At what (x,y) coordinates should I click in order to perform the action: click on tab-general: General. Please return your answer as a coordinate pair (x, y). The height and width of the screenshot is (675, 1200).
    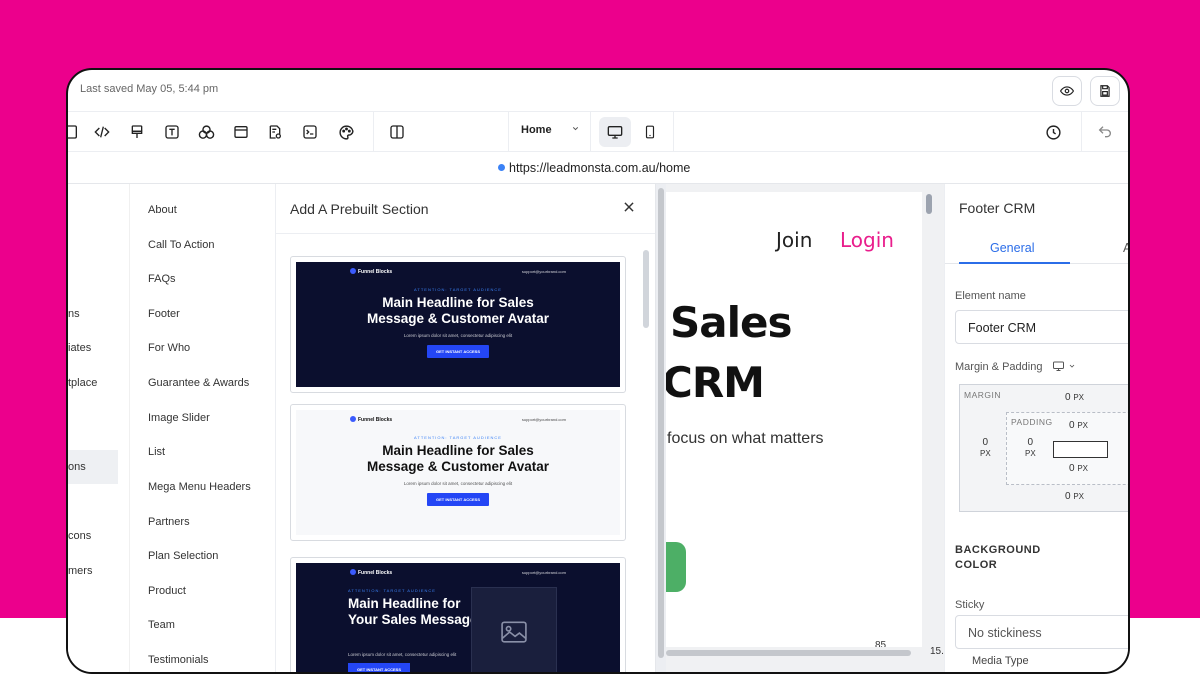
    Looking at the image, I should click on (1012, 248).